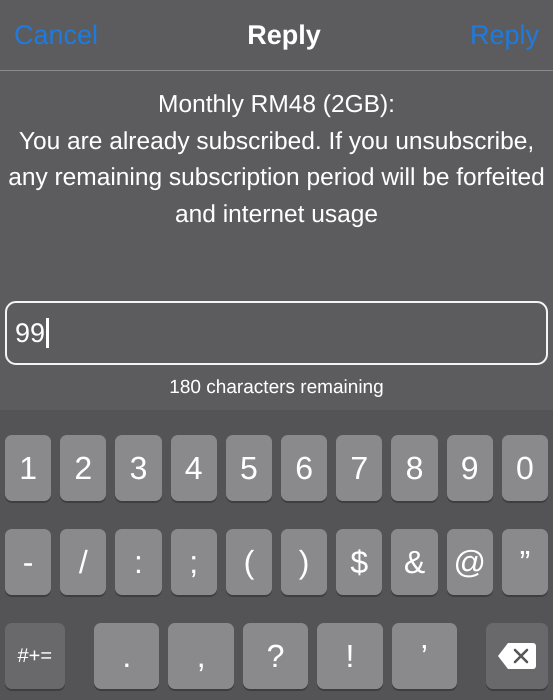  What do you see at coordinates (28, 562) in the screenshot?
I see `key: -` at bounding box center [28, 562].